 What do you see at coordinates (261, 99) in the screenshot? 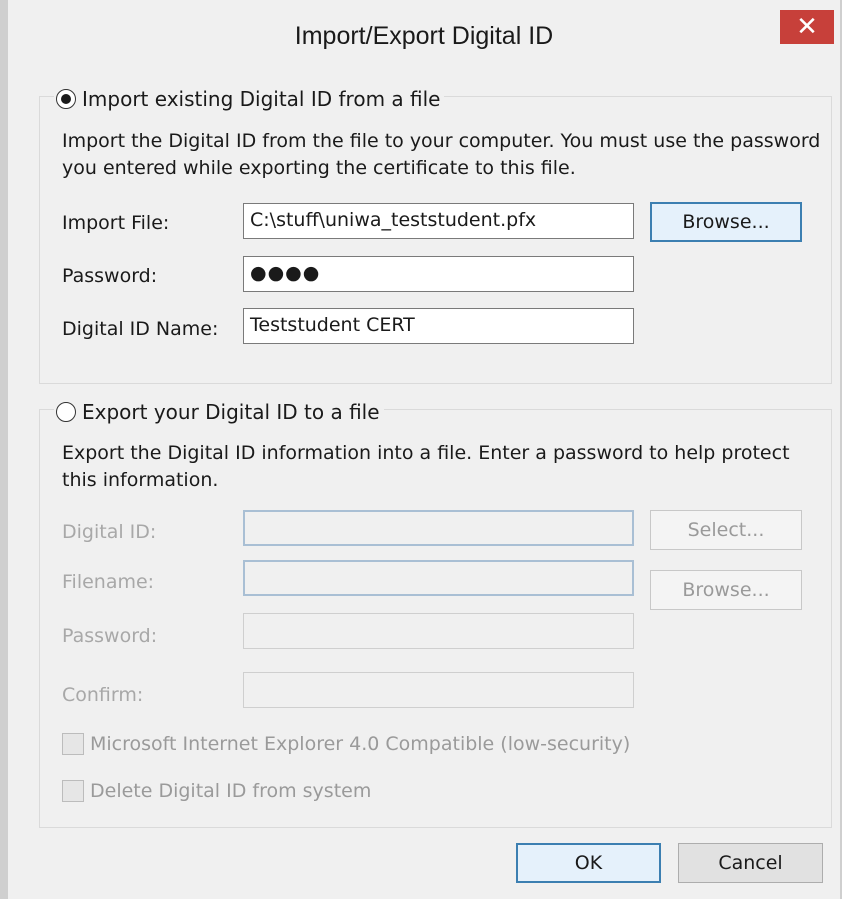
I see `import-radio-label: Import existing Digital ID from a file` at bounding box center [261, 99].